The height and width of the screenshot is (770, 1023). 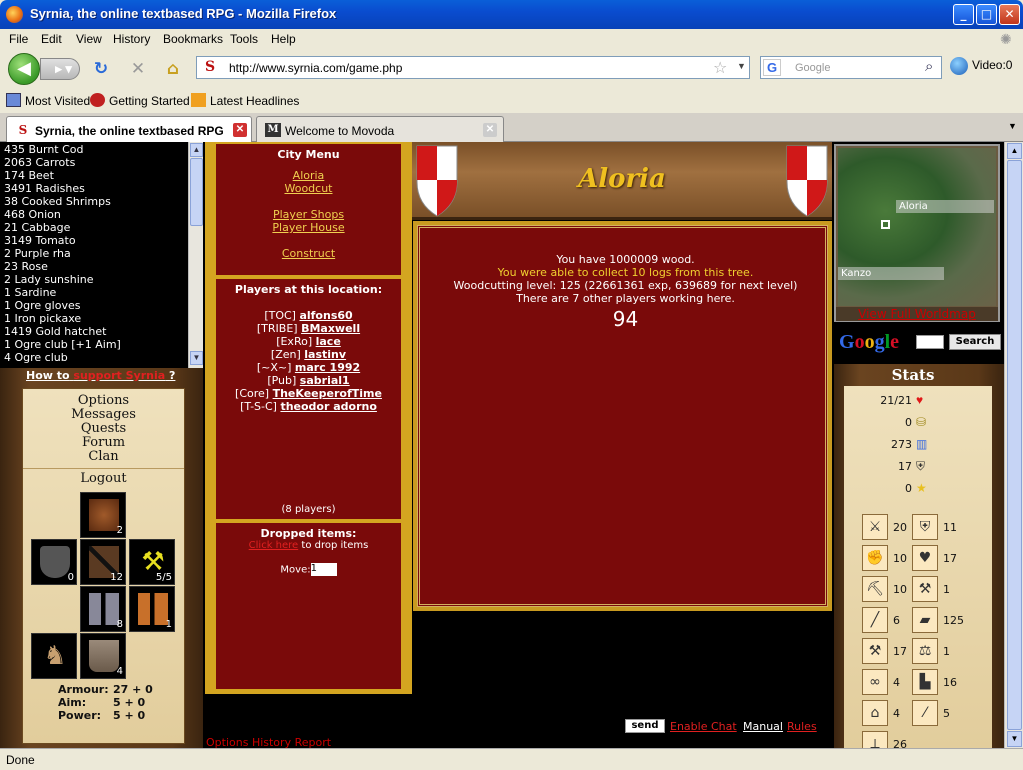 What do you see at coordinates (60, 69) in the screenshot?
I see `forward-button: ▸ ▾` at bounding box center [60, 69].